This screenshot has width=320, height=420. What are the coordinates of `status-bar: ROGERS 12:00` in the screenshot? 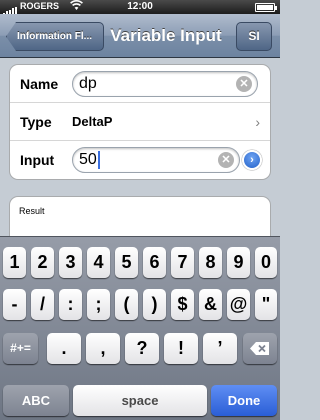 It's located at (140, 7).